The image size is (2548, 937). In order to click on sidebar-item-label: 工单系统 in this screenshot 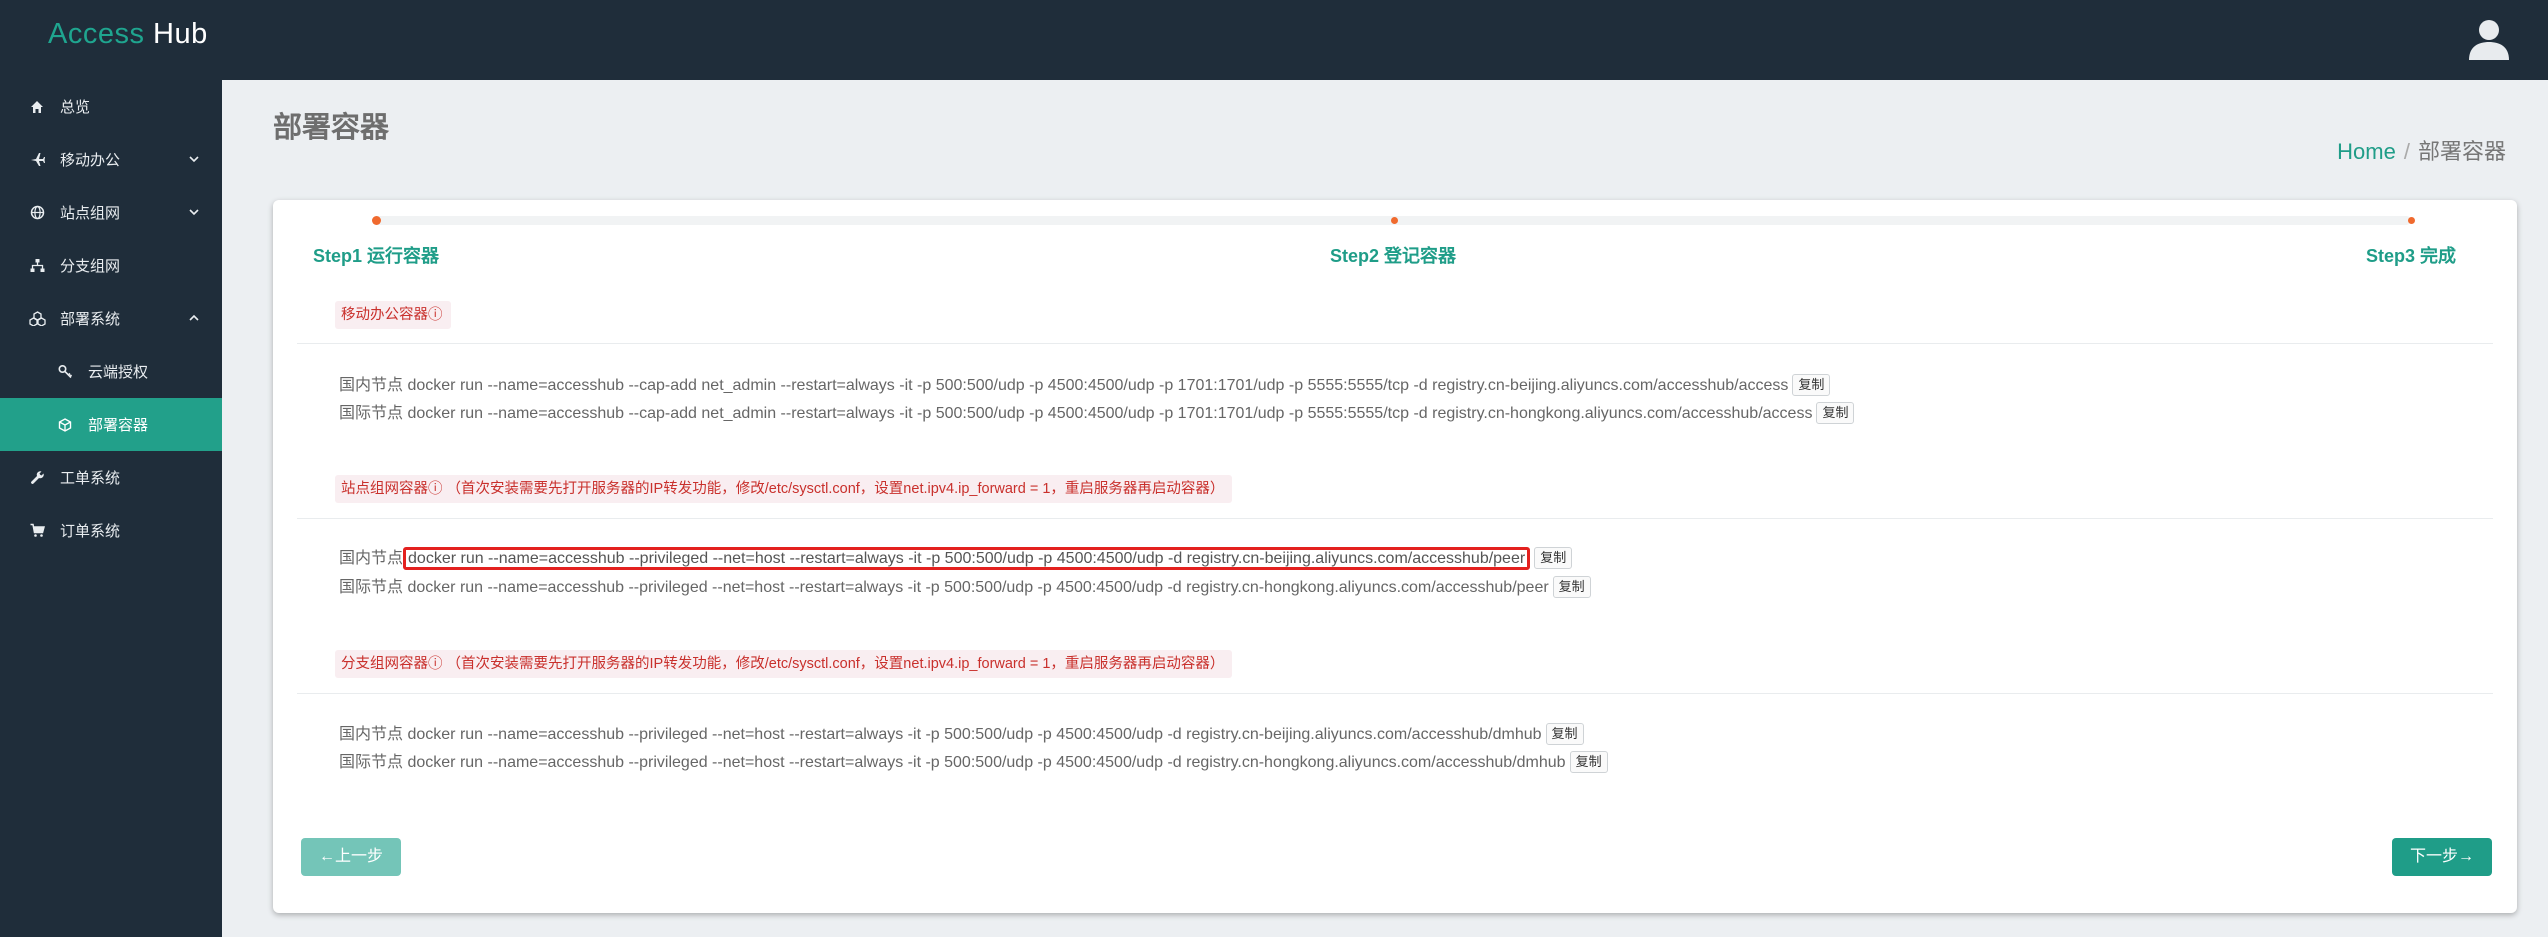, I will do `click(90, 478)`.